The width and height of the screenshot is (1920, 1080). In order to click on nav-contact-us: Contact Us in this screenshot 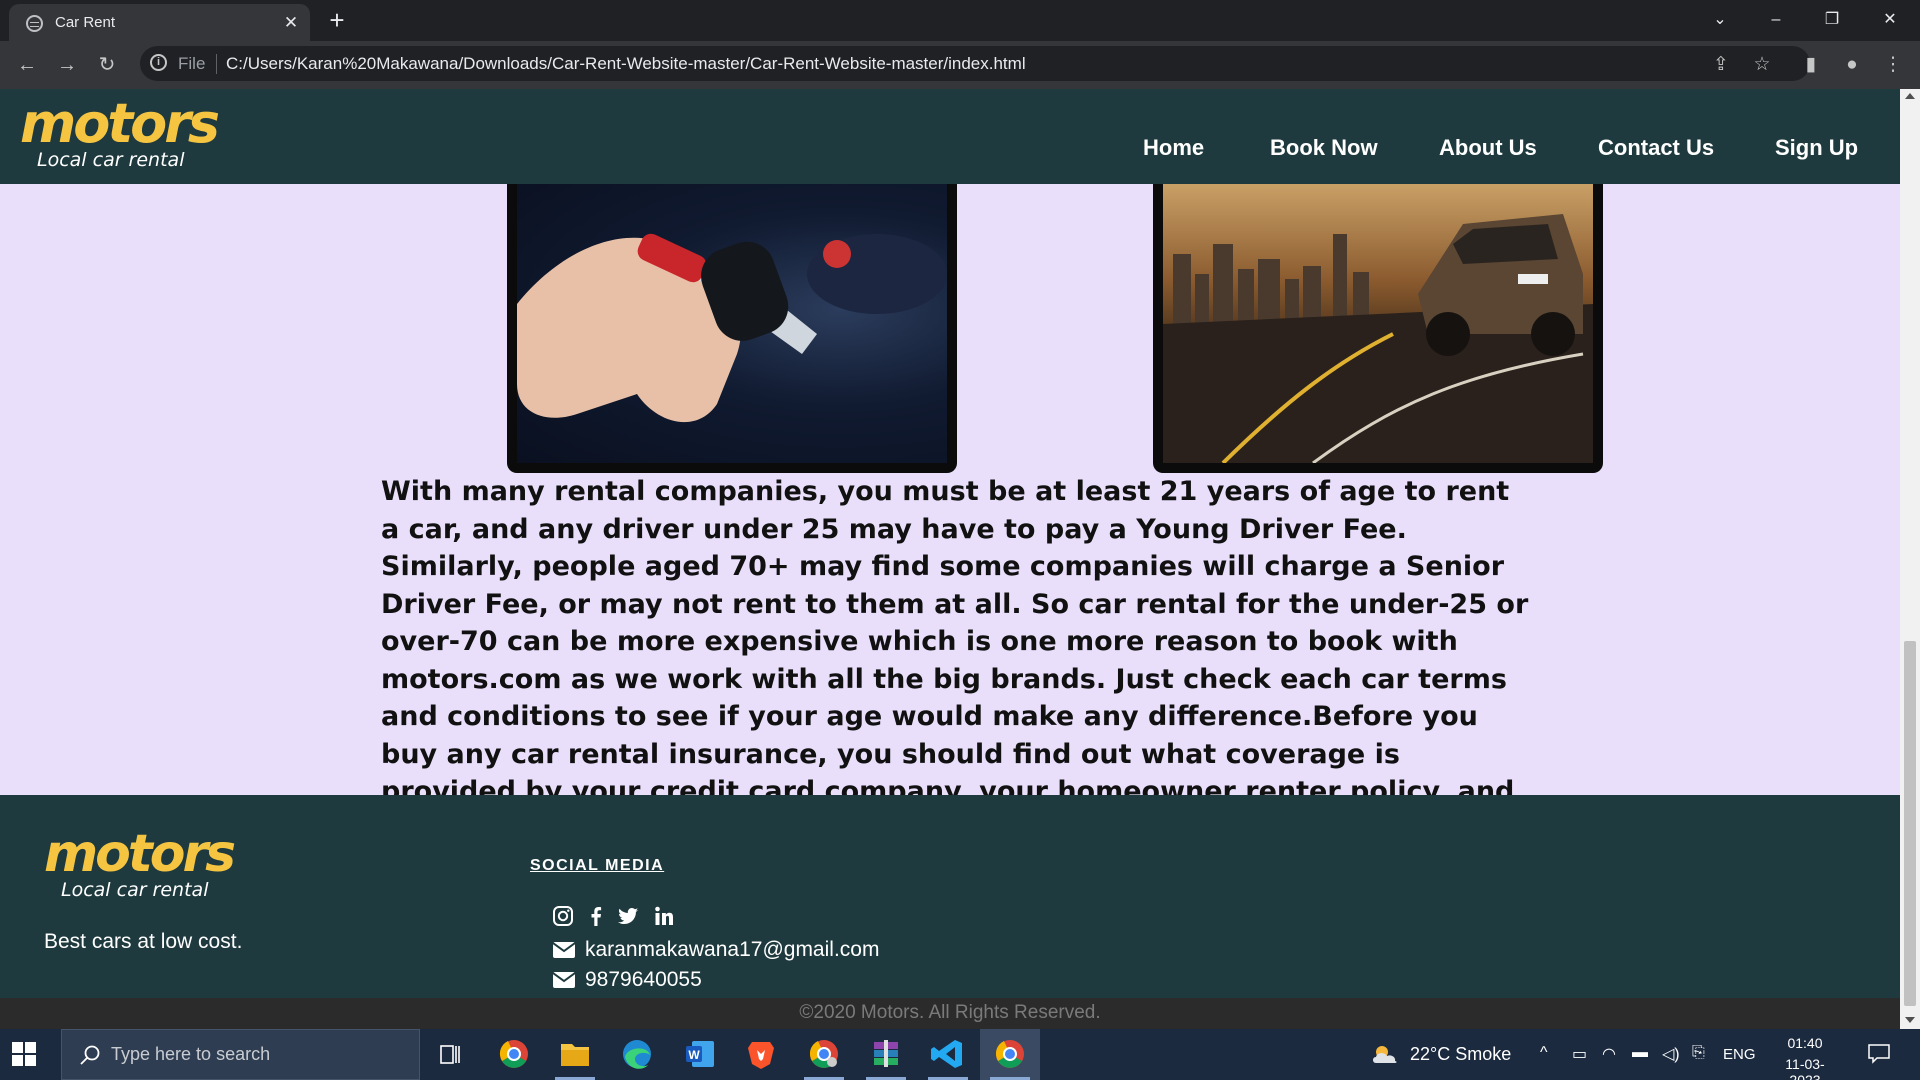, I will do `click(1656, 148)`.